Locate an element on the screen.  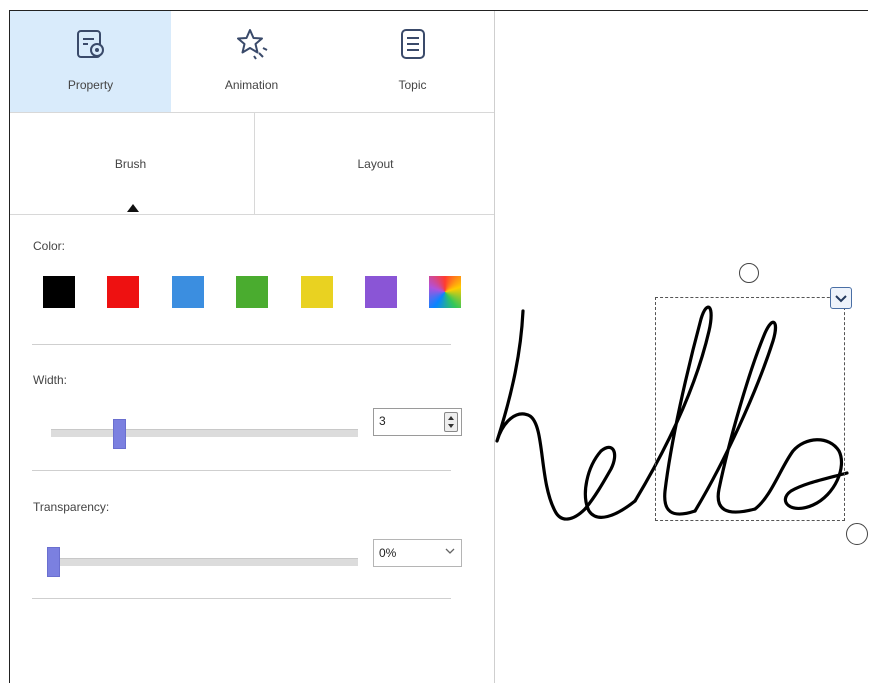
transparency-value: 0% is located at coordinates (388, 553).